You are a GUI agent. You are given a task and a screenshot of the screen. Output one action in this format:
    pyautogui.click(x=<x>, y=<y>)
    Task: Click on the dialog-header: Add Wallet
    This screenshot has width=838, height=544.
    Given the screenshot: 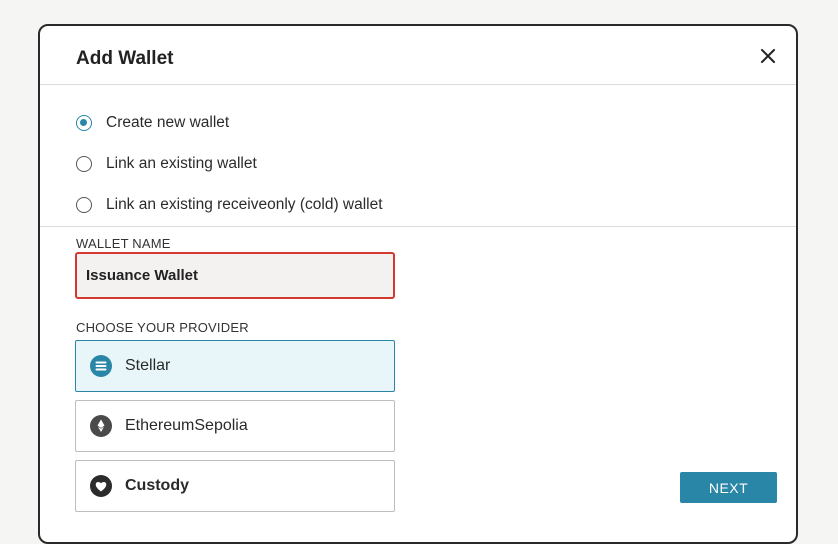 What is the action you would take?
    pyautogui.click(x=418, y=55)
    